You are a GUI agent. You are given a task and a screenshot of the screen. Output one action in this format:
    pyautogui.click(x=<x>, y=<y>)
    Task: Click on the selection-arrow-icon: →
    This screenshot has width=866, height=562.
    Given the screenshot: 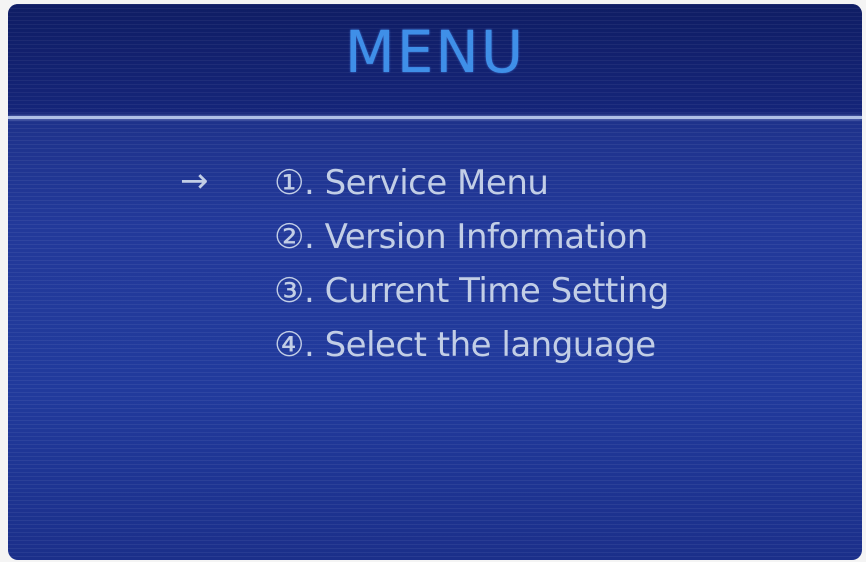 What is the action you would take?
    pyautogui.click(x=194, y=181)
    